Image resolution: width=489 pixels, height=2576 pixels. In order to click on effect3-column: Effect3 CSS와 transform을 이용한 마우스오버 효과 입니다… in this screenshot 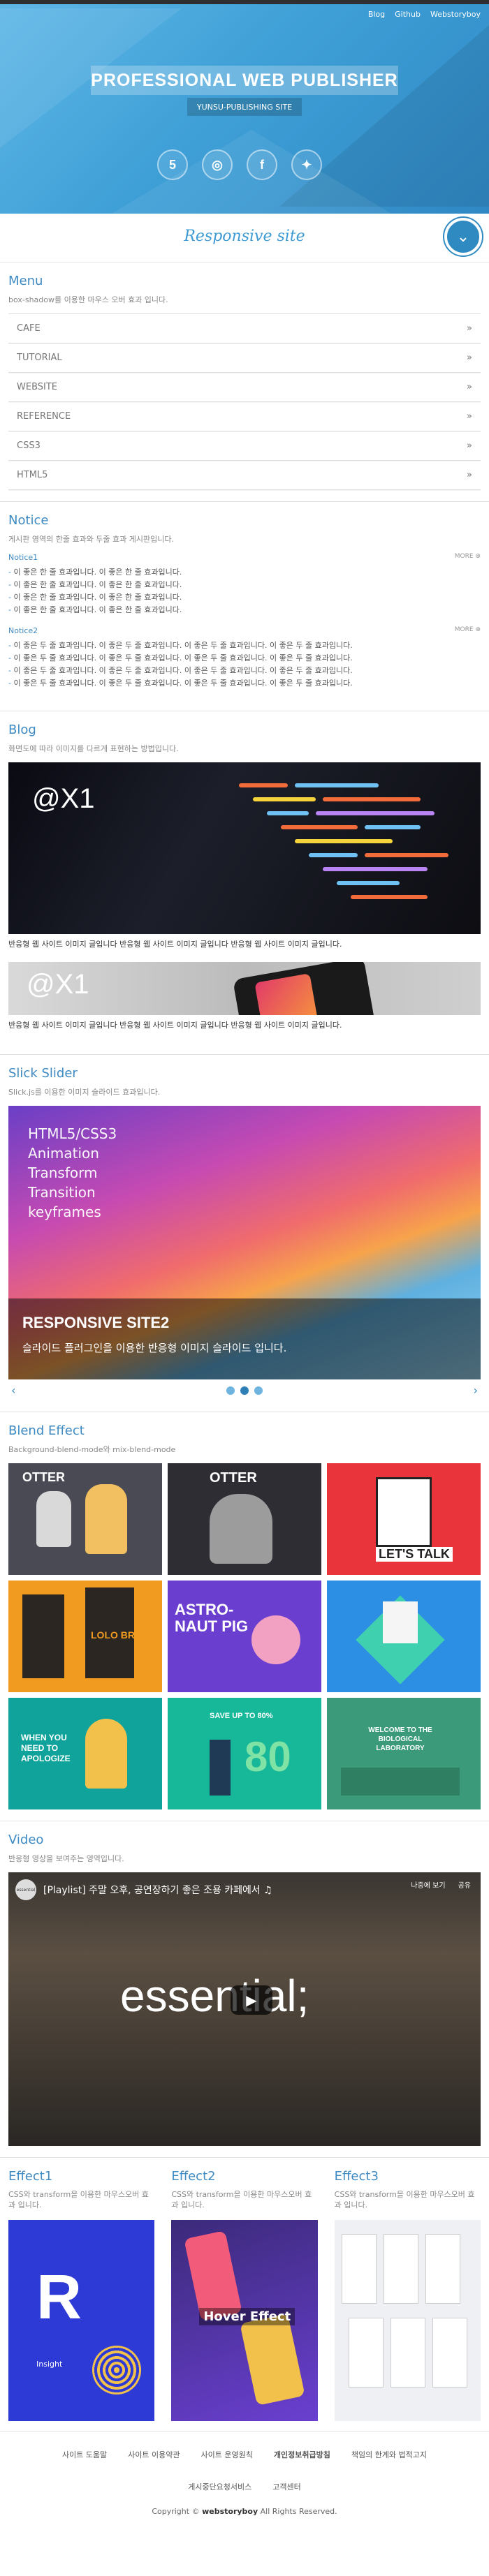, I will do `click(408, 2294)`.